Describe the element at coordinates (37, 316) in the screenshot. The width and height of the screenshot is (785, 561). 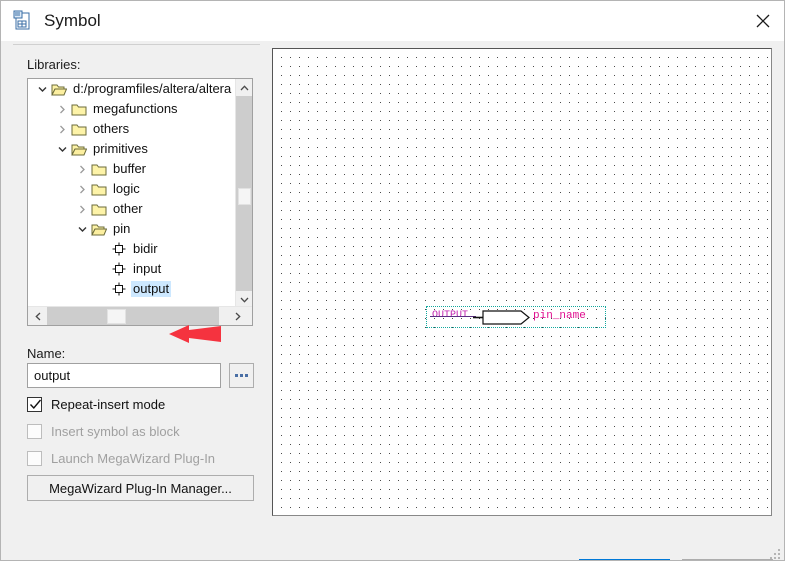
I see `scroll-left-icon` at that location.